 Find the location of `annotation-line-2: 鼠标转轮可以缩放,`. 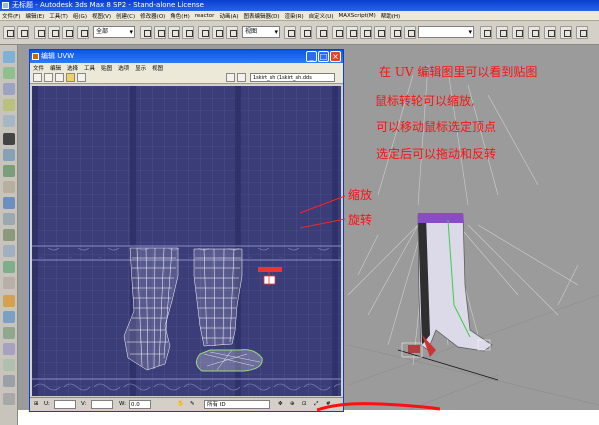

annotation-line-2: 鼠标转轮可以缩放, is located at coordinates (425, 101).